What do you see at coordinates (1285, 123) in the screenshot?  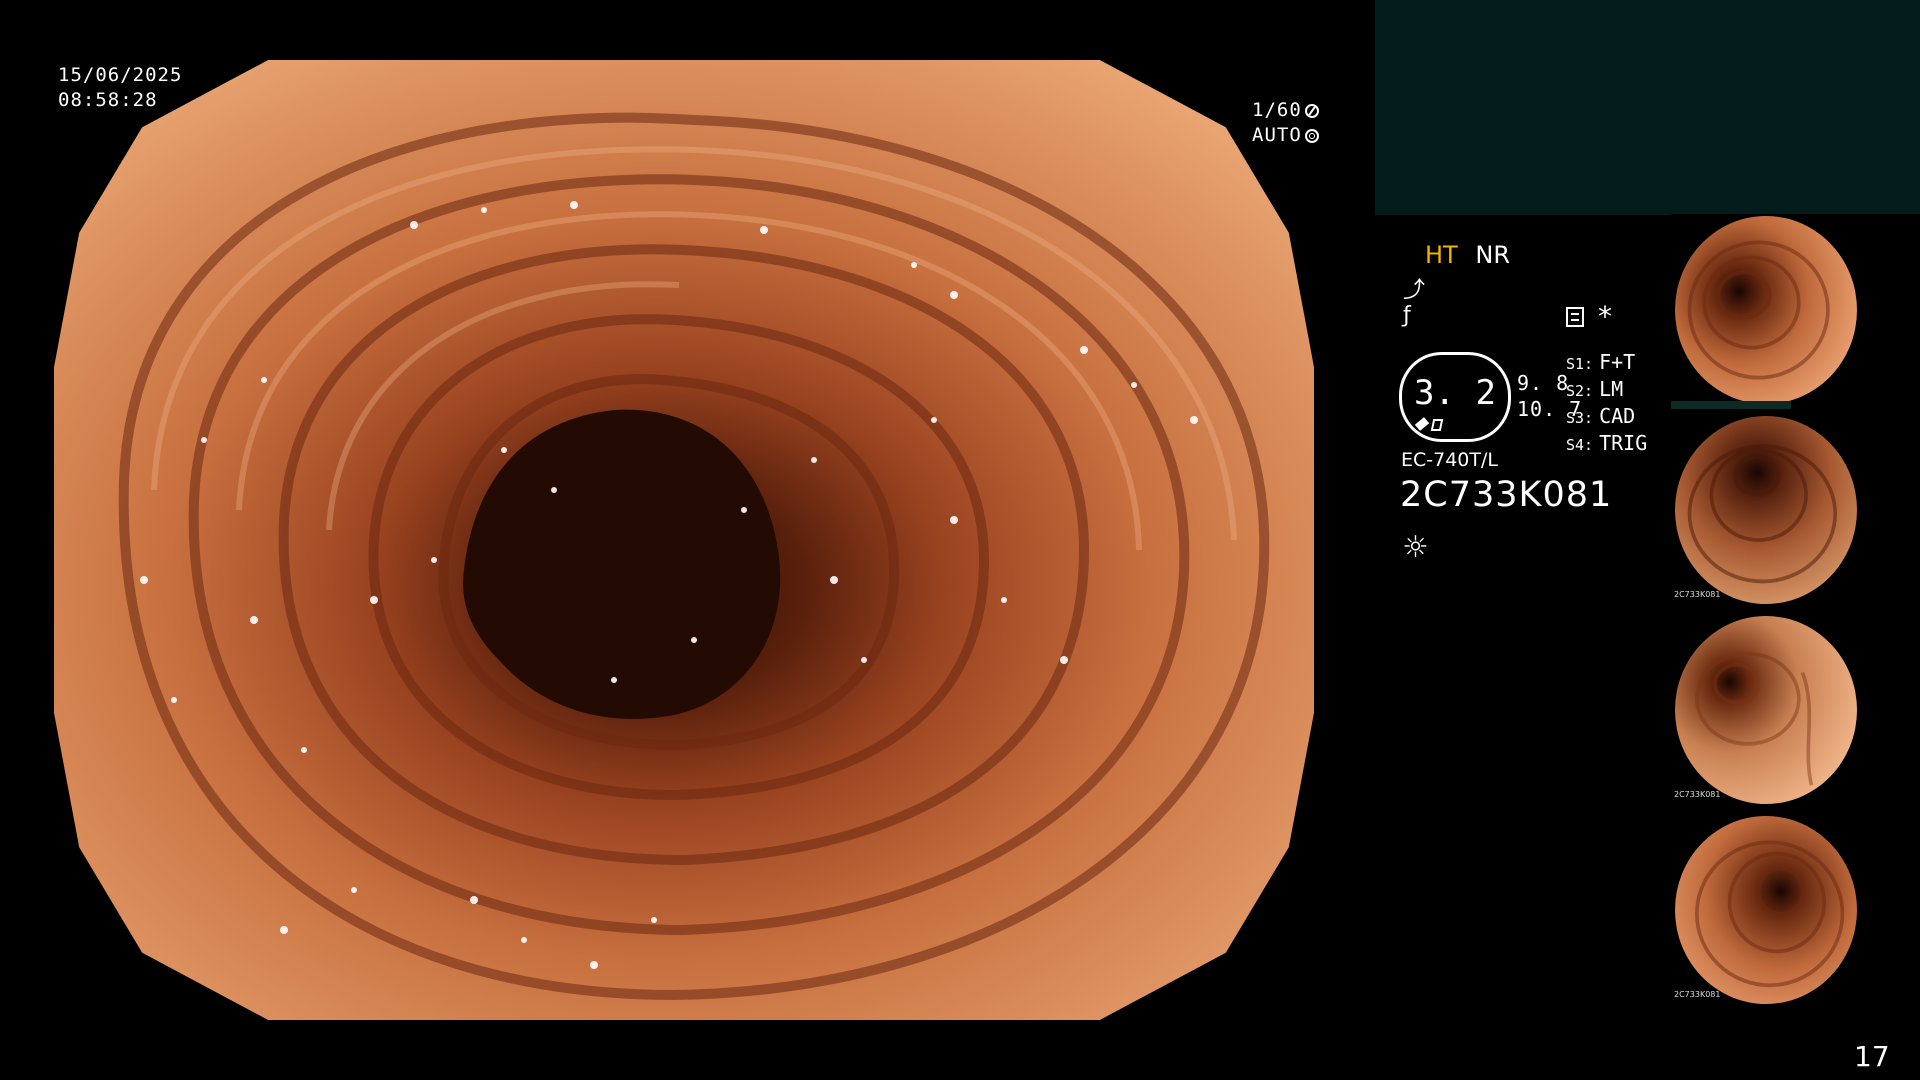 I see `exposure-overlay: 1/60 AUTO` at bounding box center [1285, 123].